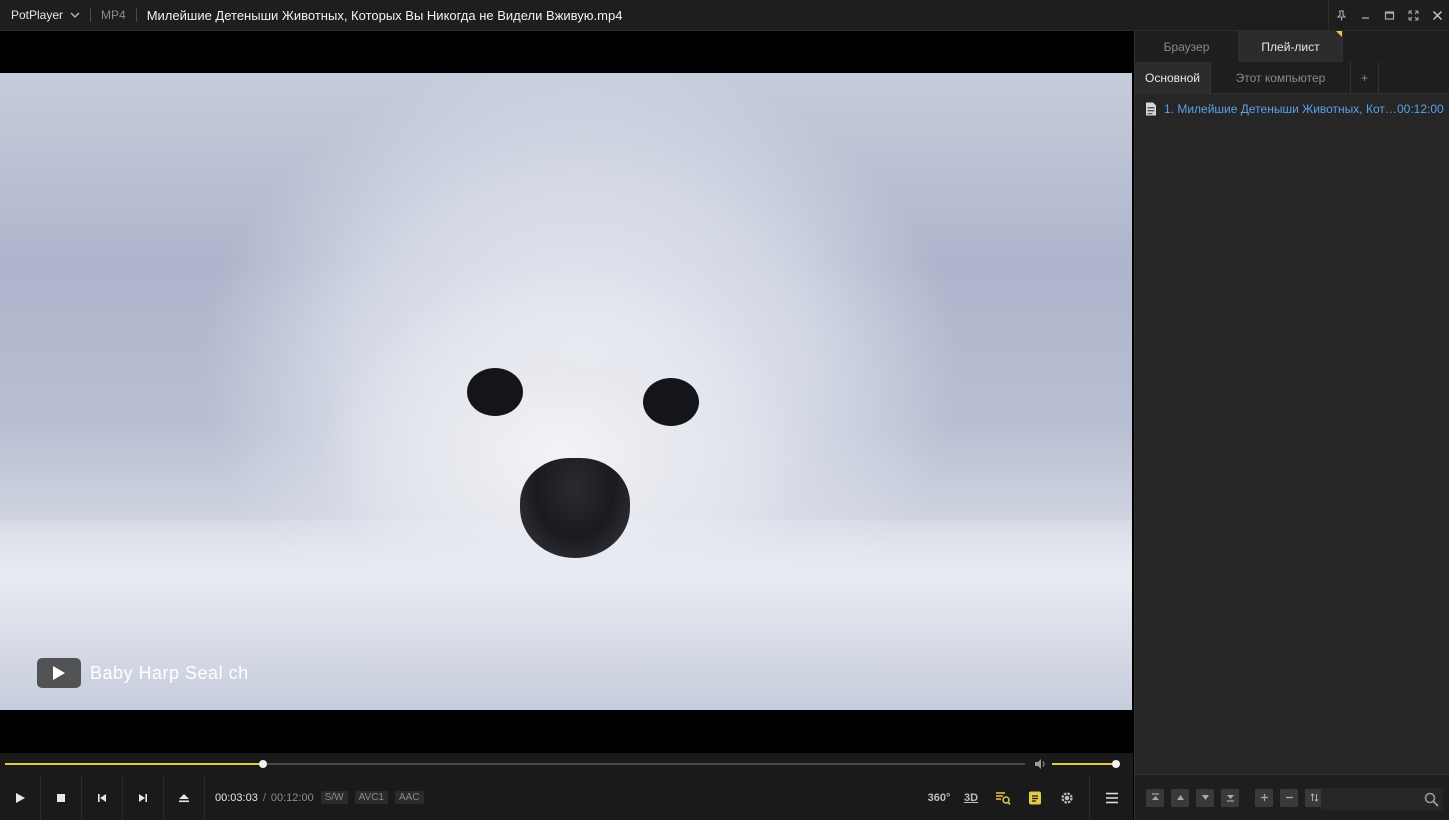 Image resolution: width=1449 pixels, height=820 pixels. I want to click on vr360-label: 360°, so click(939, 797).